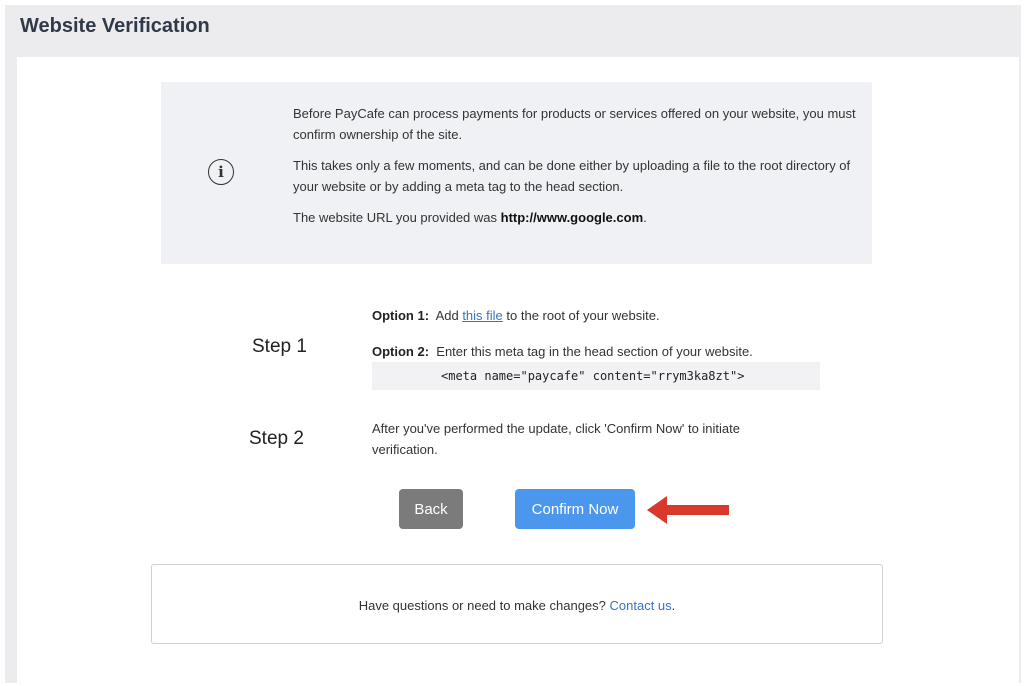 Image resolution: width=1026 pixels, height=686 pixels. What do you see at coordinates (276, 438) in the screenshot?
I see `step-2-label: Step 2` at bounding box center [276, 438].